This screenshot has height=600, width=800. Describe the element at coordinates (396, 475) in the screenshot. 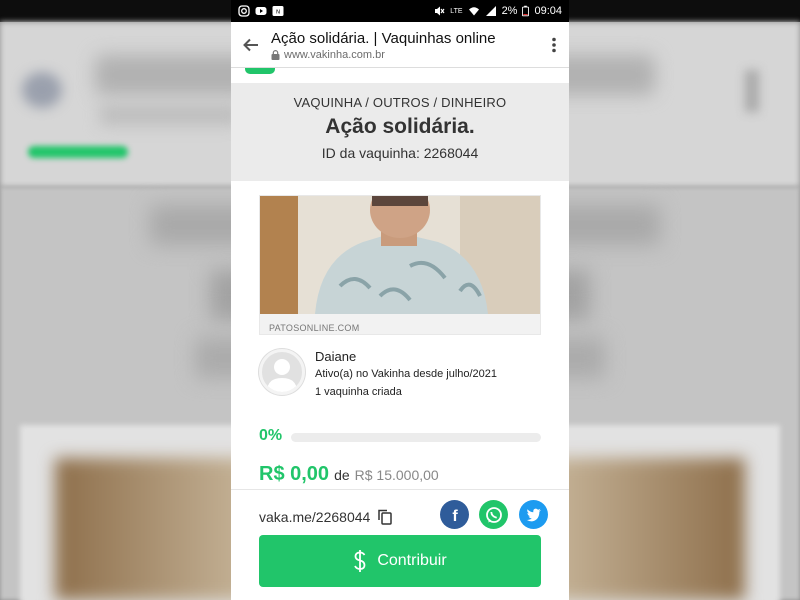

I see `amount-goal: R$ 15.000,00` at that location.